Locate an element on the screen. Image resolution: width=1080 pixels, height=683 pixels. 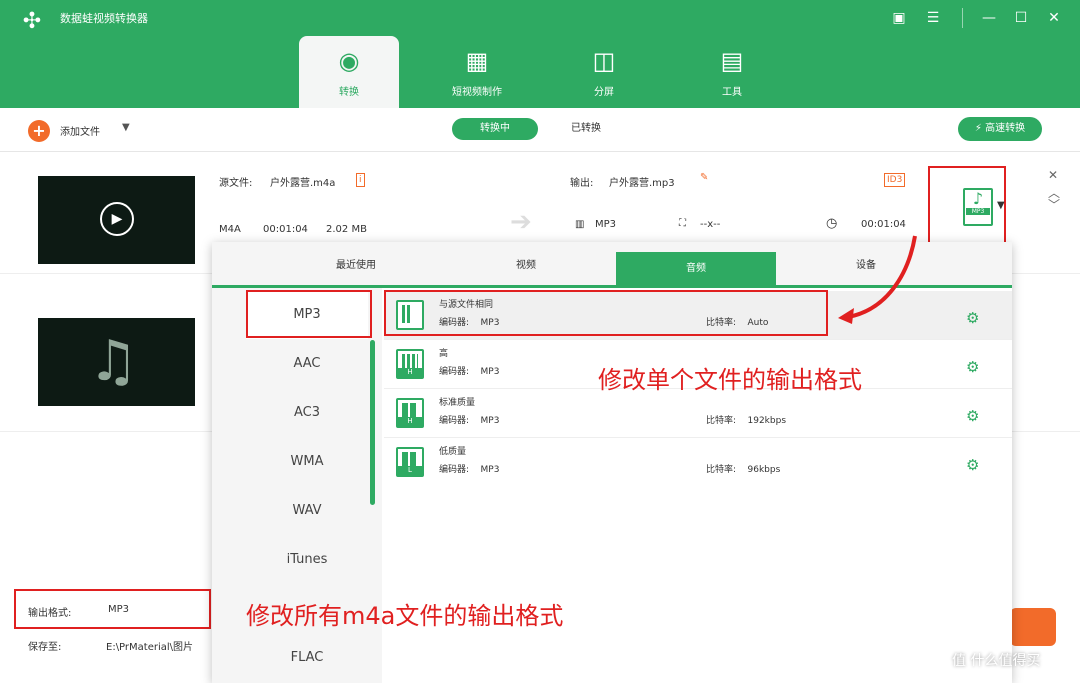
format-item-itunes: iTunes is located at coordinates (307, 559).